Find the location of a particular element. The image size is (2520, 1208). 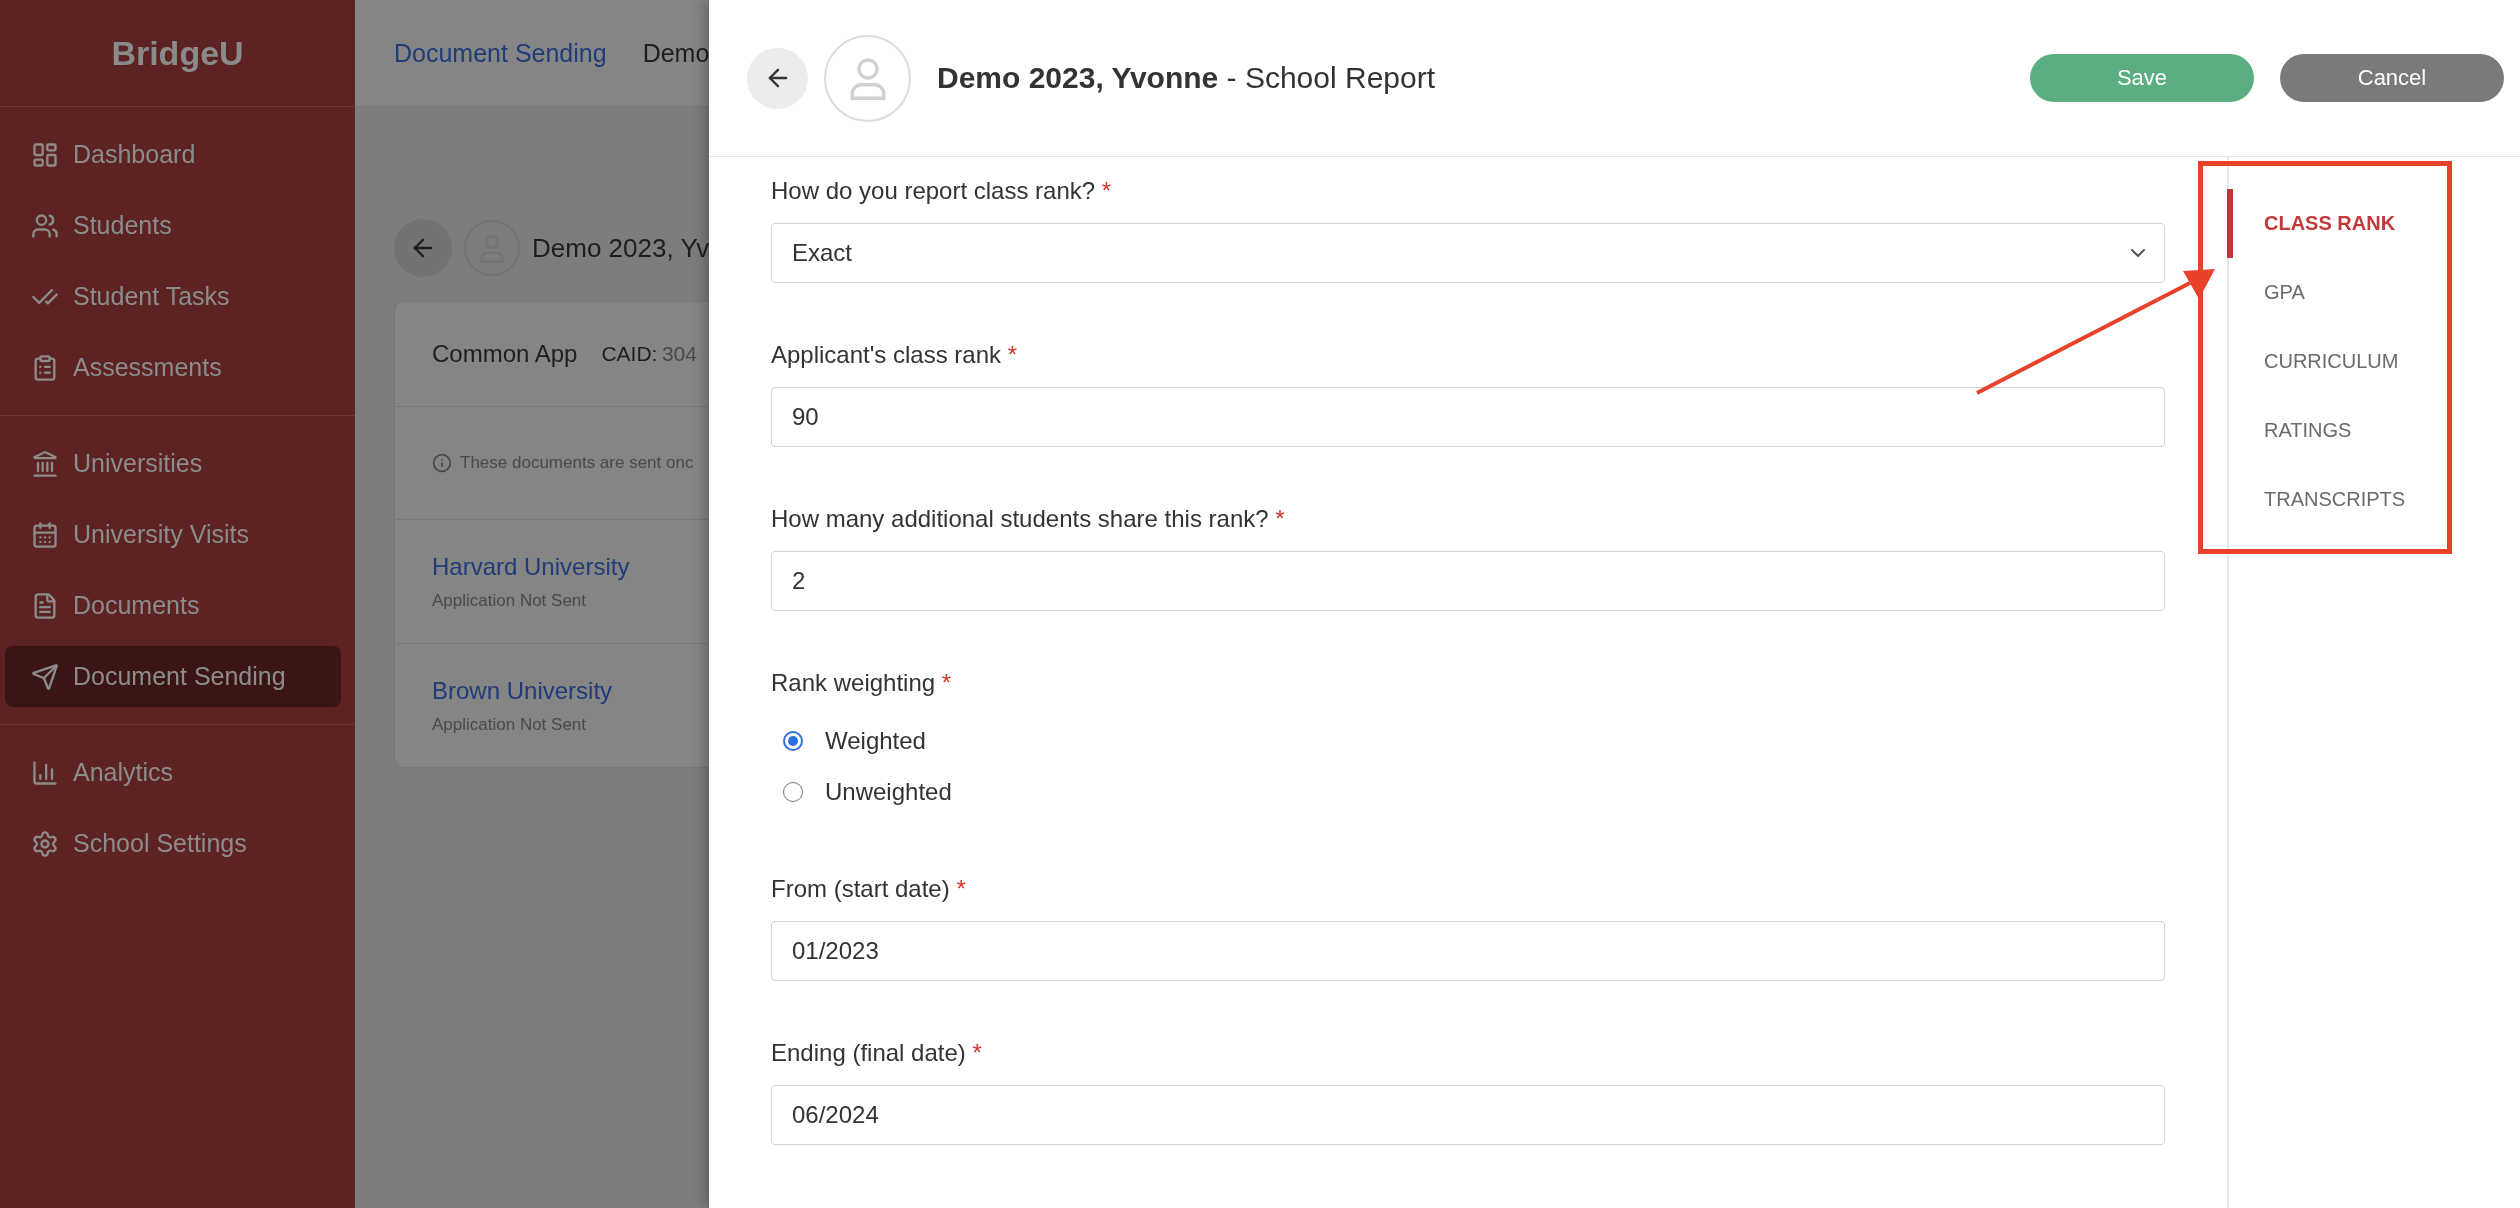

sidebar-item: Universities is located at coordinates (173, 463).